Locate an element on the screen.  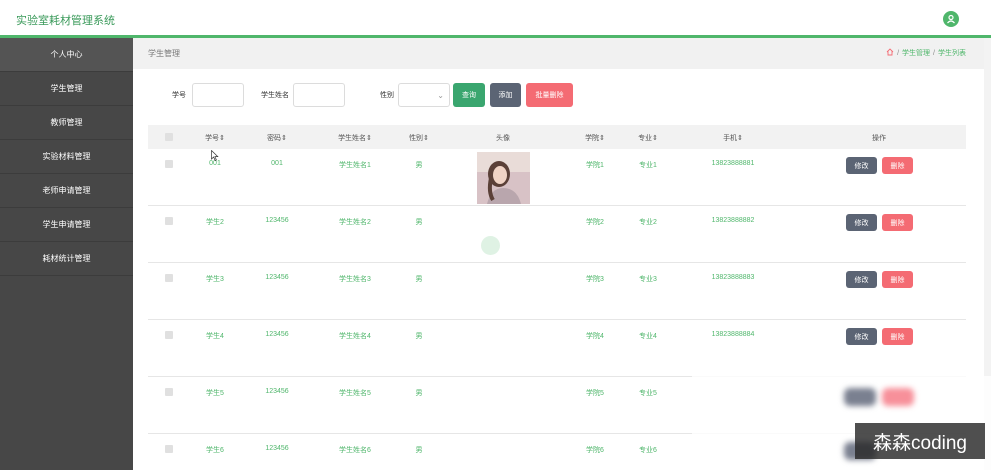
cell-college: 学院2 is located at coordinates (595, 222).